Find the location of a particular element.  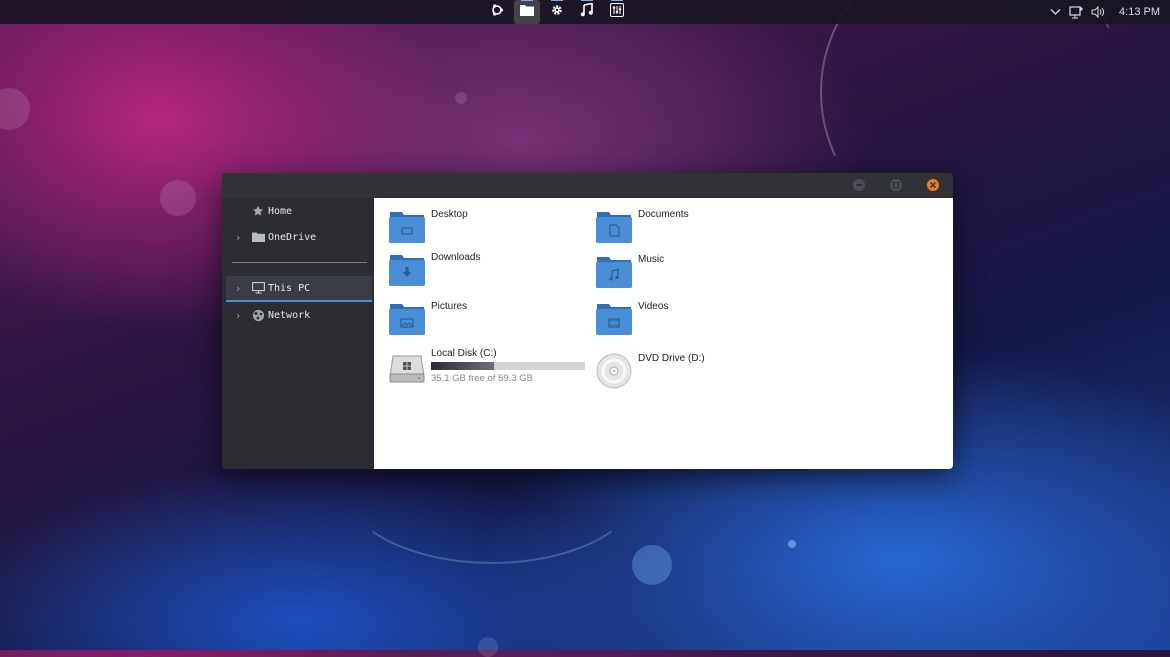

folder-videos: Videos is located at coordinates (632, 318).